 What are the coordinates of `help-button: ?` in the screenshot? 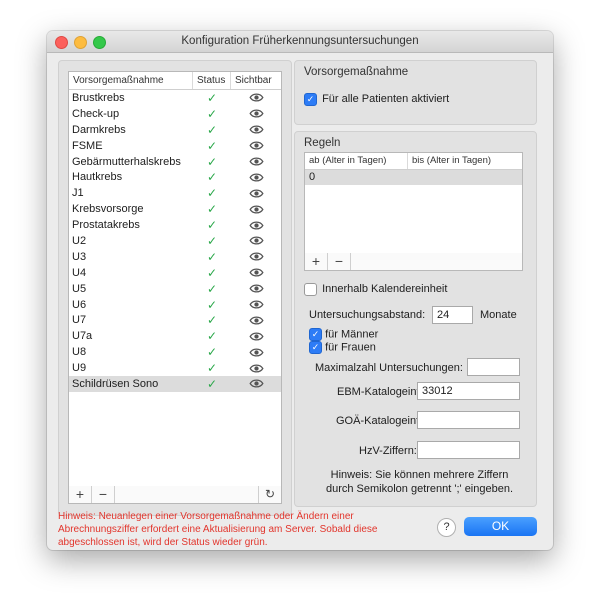 It's located at (446, 527).